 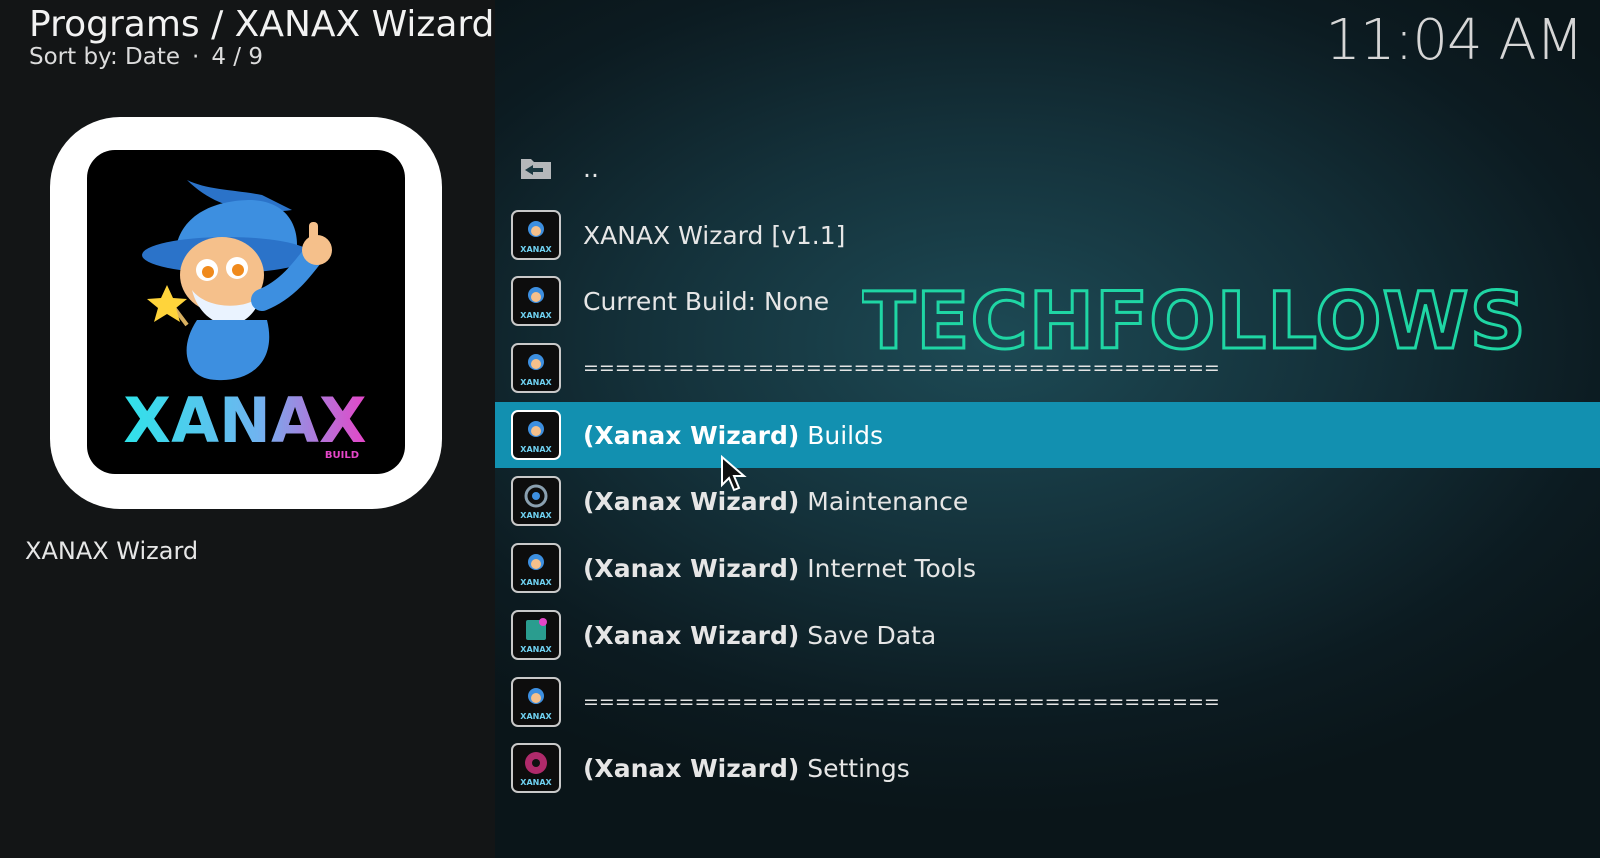 I want to click on logo-text: XANAX, so click(x=244, y=420).